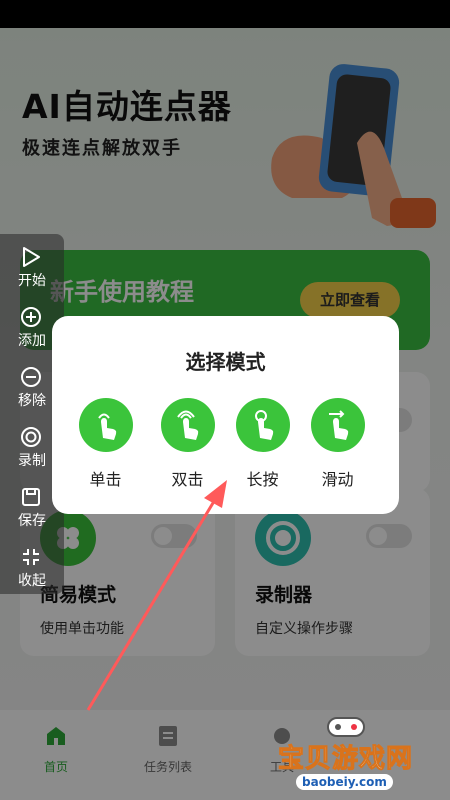 The height and width of the screenshot is (800, 450). What do you see at coordinates (225, 362) in the screenshot?
I see `dialog-title: 选择模式` at bounding box center [225, 362].